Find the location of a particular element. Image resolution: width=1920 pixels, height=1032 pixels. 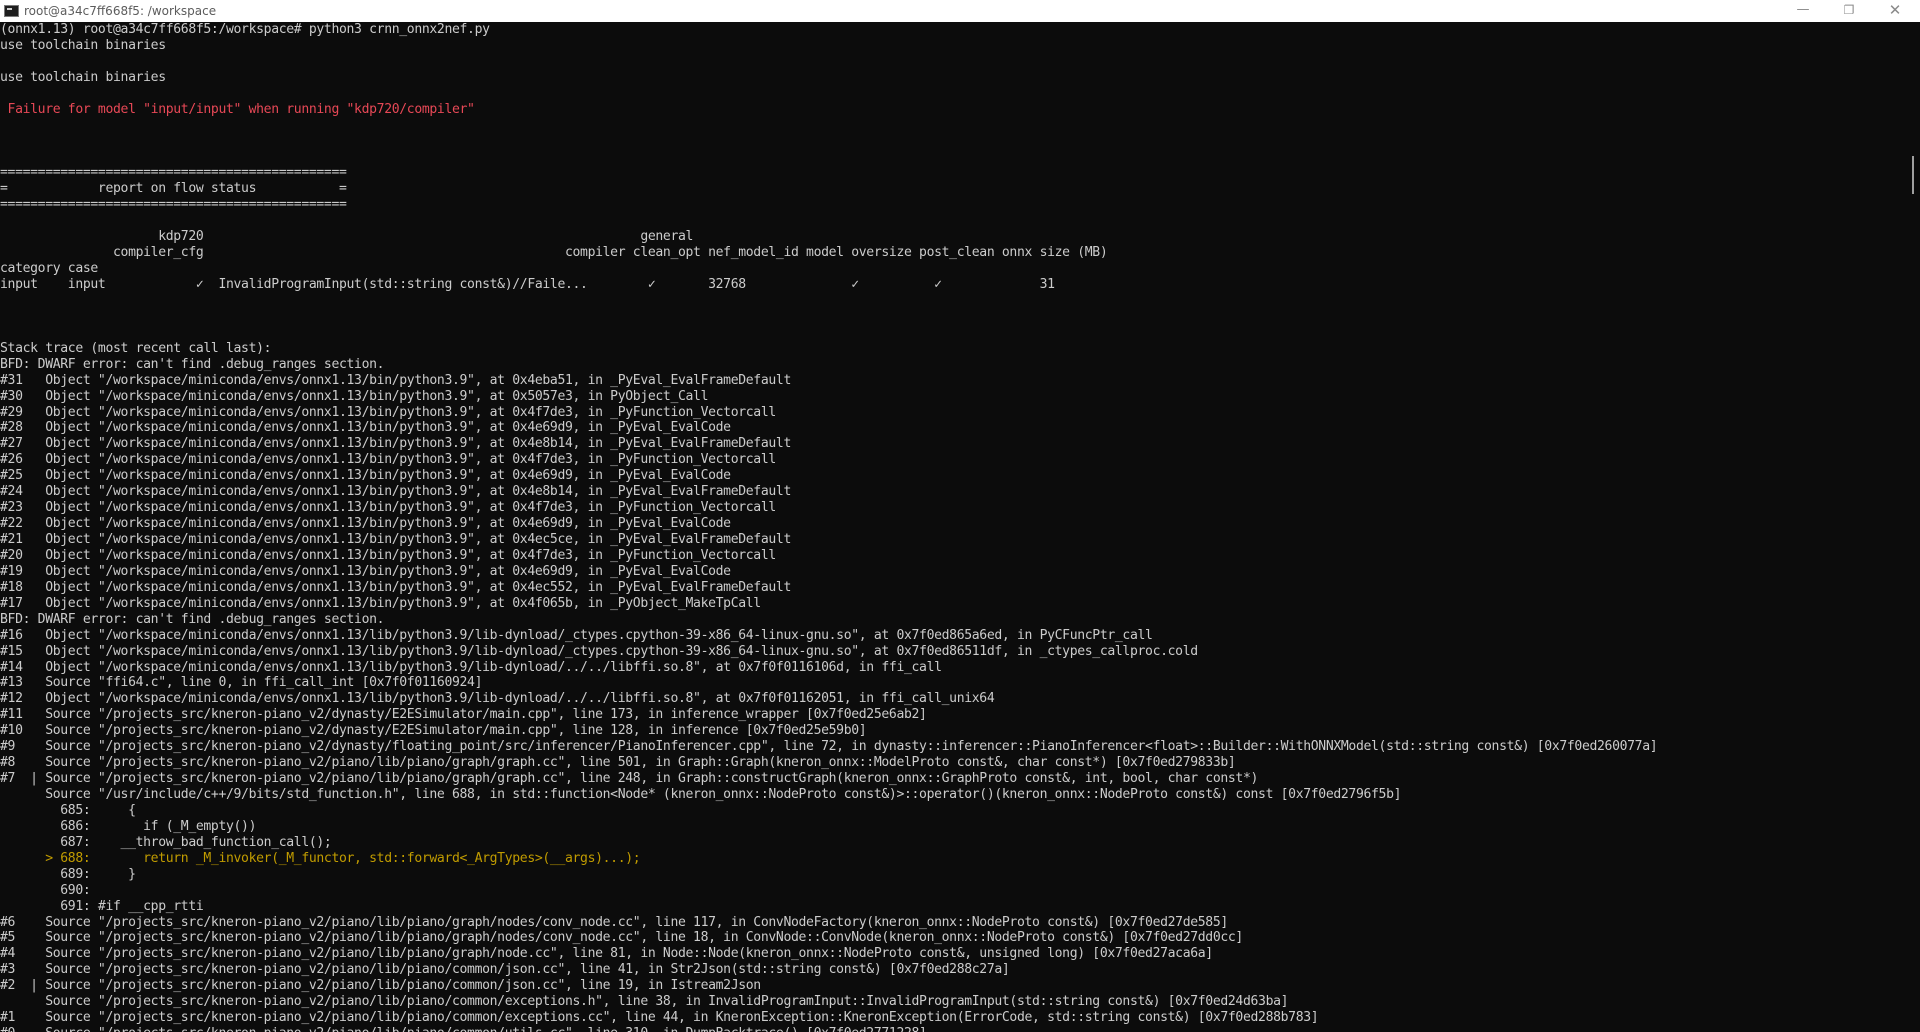

maximize-button: ❐ is located at coordinates (1849, 11).